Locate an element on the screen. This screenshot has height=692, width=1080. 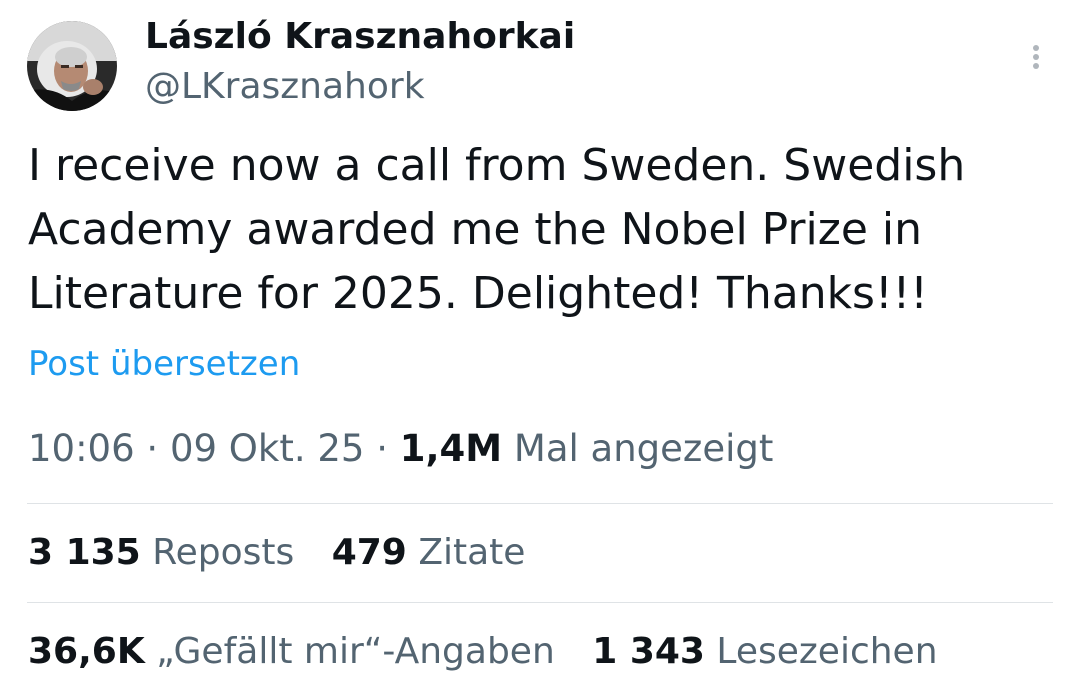
post-time: 10:06 is located at coordinates (81, 448).